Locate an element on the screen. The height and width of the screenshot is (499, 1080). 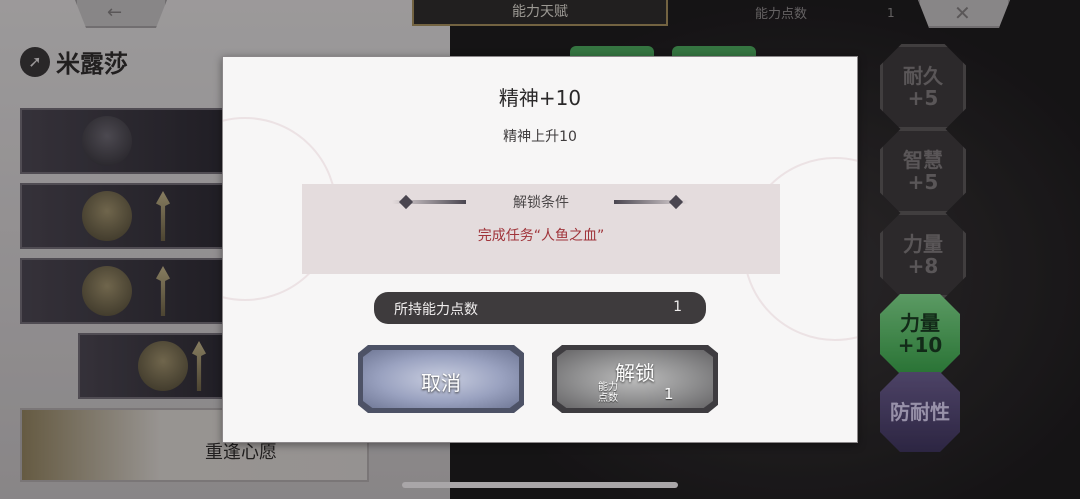
cancel-button-label: 取消 is located at coordinates (441, 383).